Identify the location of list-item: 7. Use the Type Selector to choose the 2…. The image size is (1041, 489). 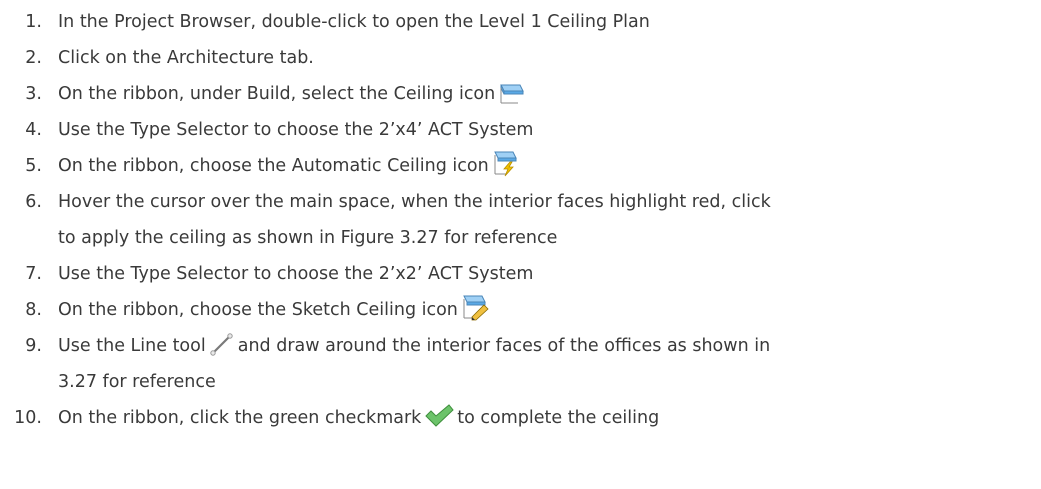
(520, 274).